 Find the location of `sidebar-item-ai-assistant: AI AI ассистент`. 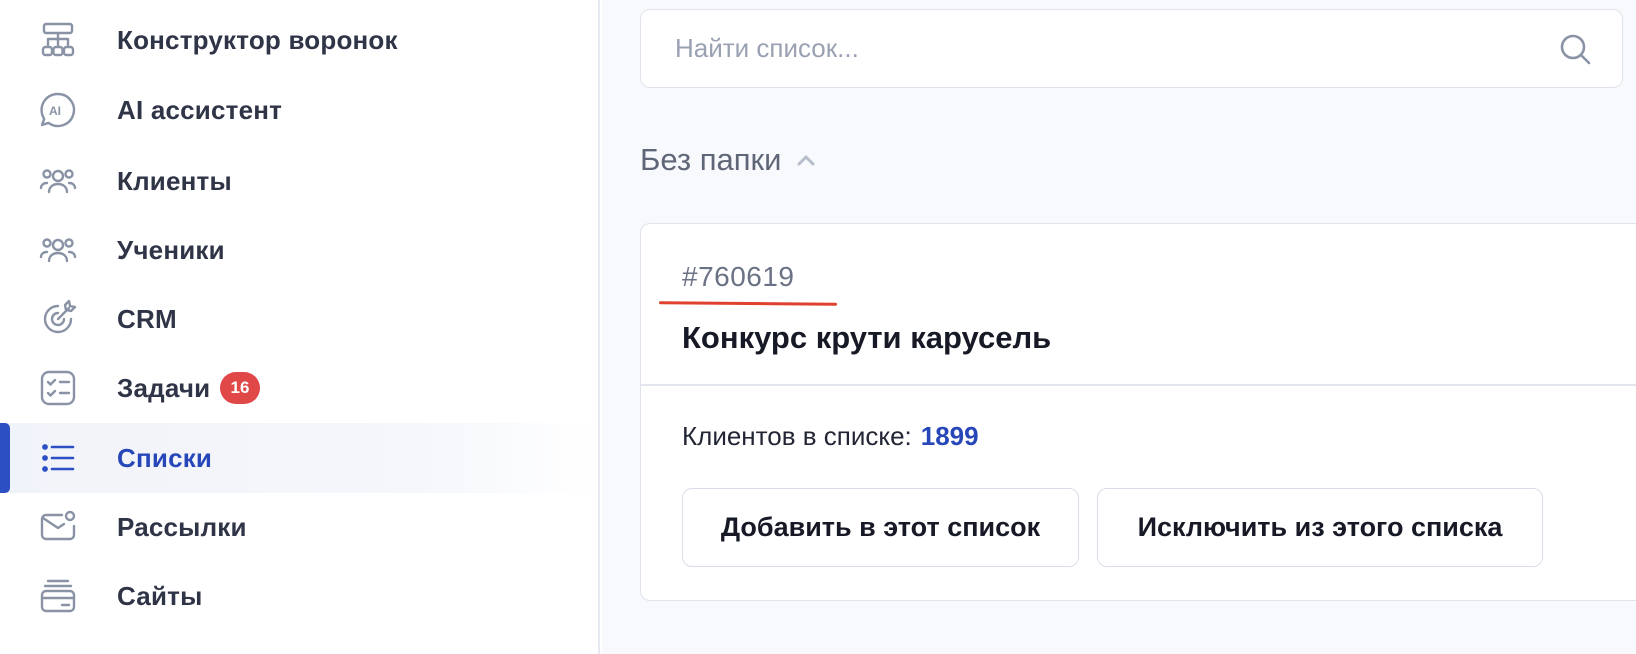

sidebar-item-ai-assistant: AI AI ассистент is located at coordinates (300, 110).